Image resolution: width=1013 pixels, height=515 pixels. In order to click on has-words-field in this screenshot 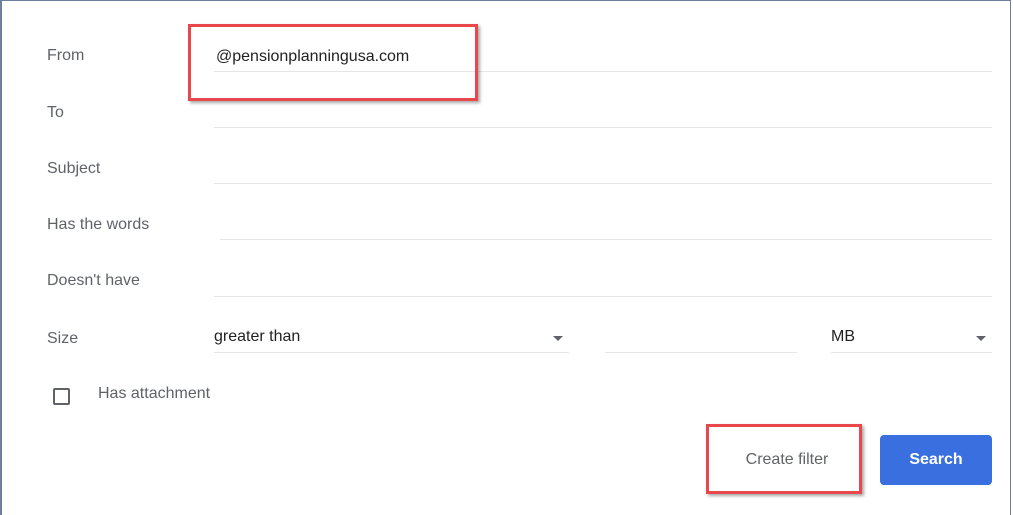, I will do `click(606, 225)`.